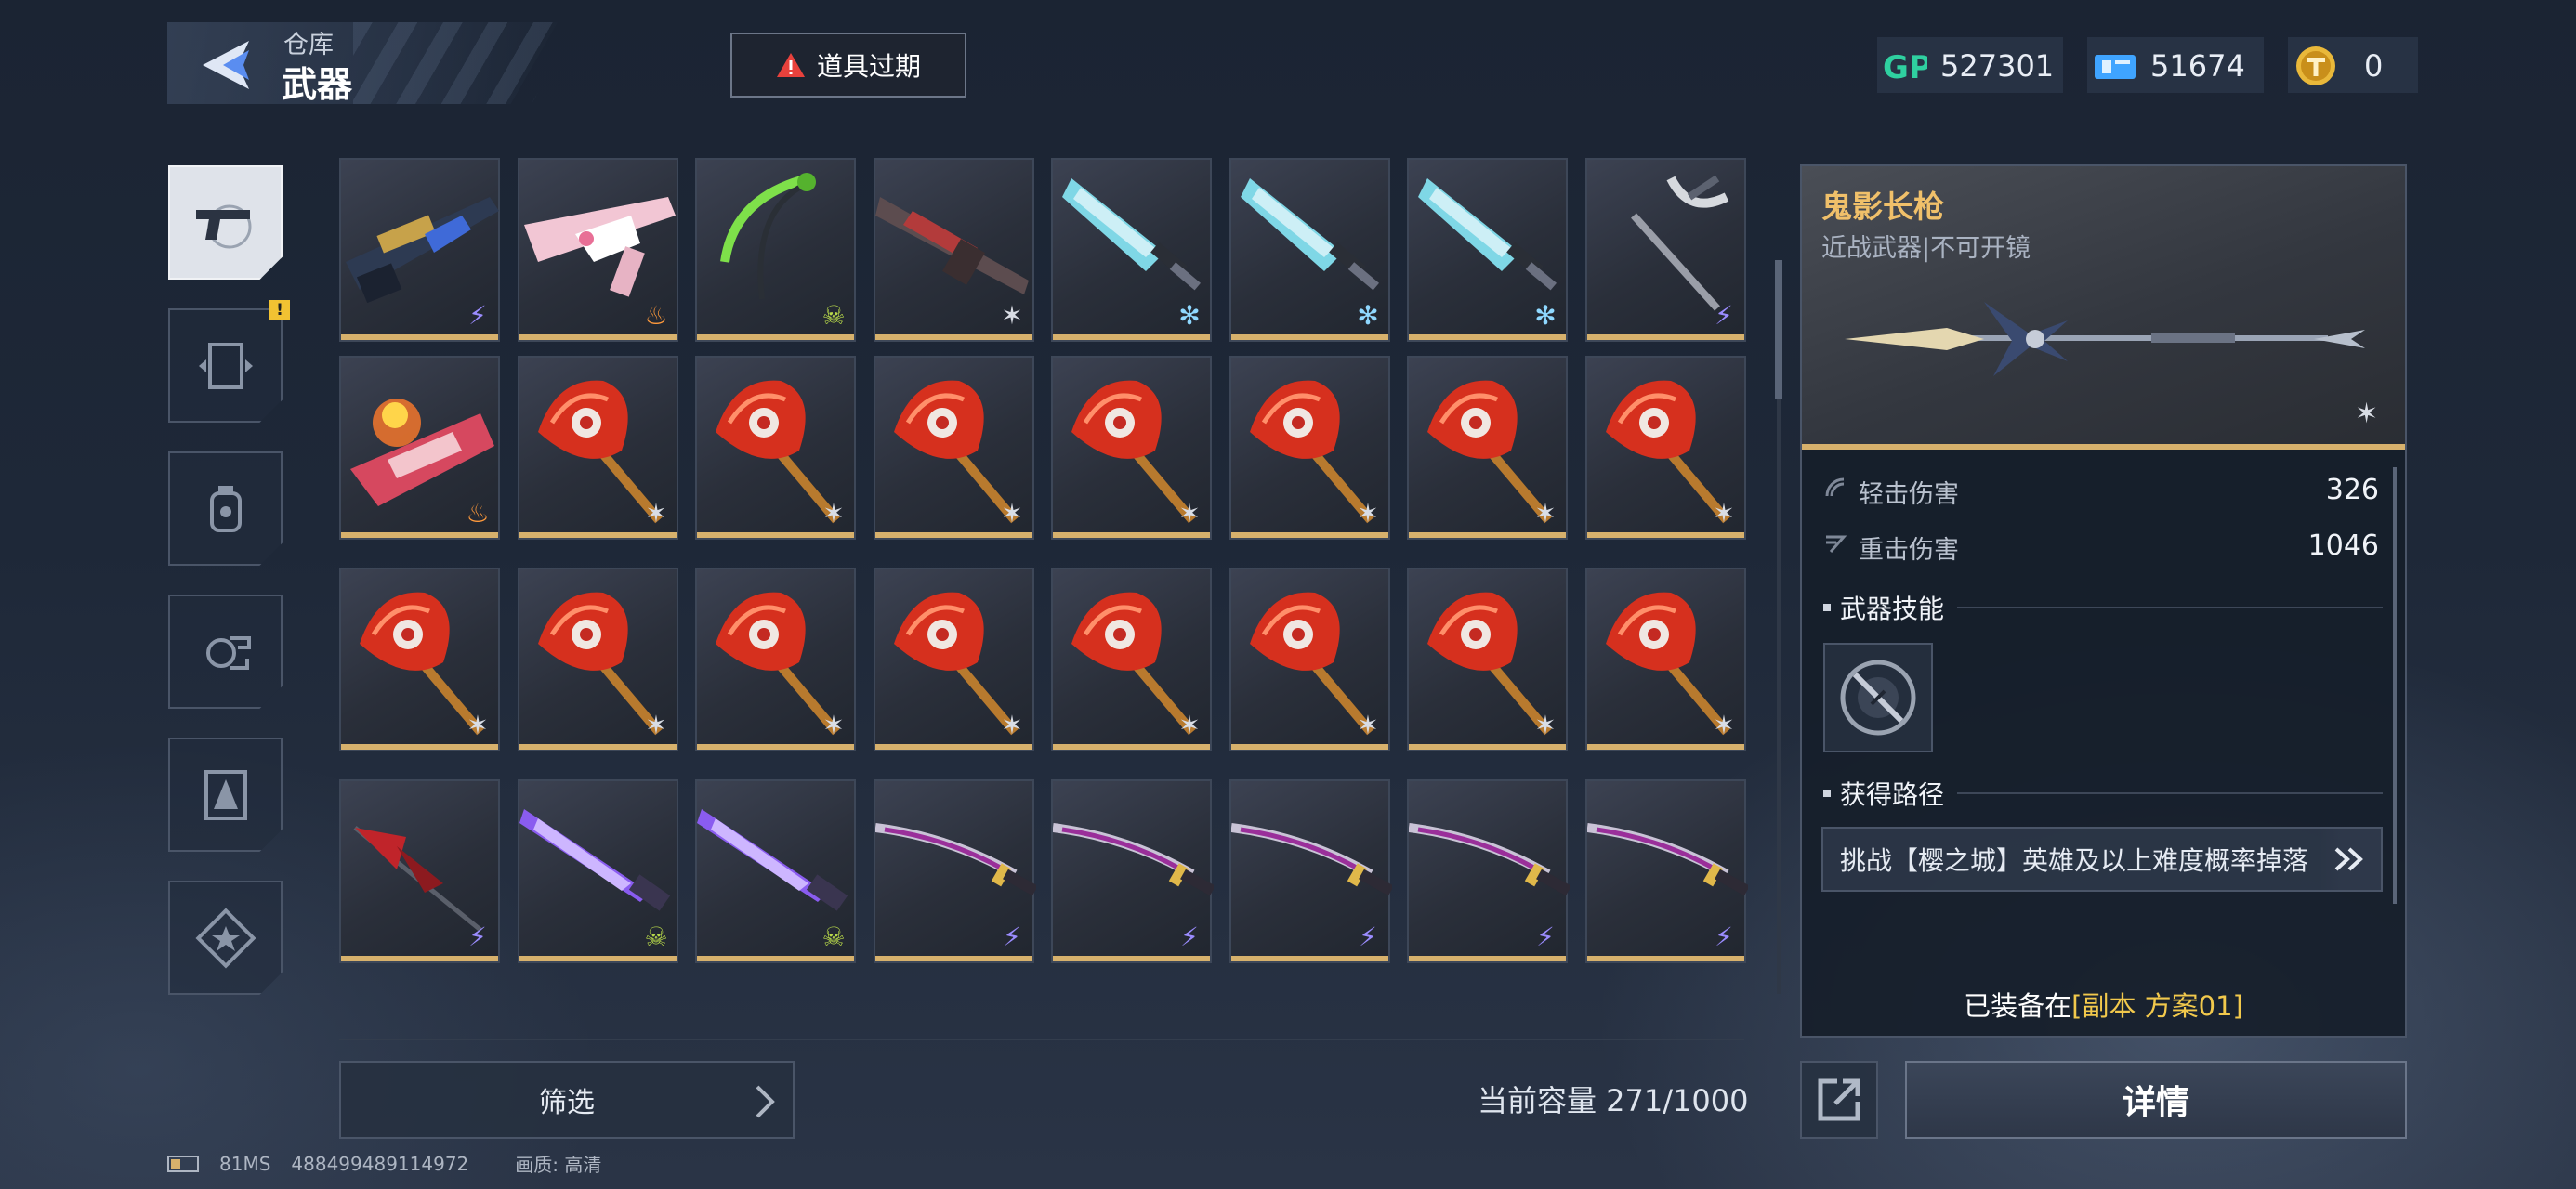  Describe the element at coordinates (558, 1165) in the screenshot. I see `quality-text: 画质: 高清` at that location.